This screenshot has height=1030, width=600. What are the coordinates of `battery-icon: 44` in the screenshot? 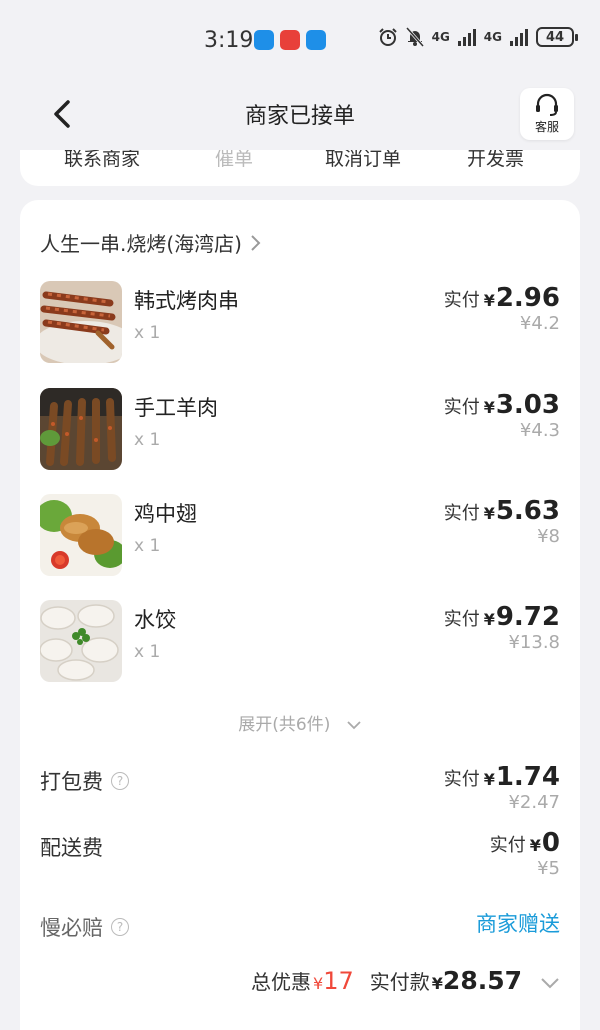 It's located at (557, 37).